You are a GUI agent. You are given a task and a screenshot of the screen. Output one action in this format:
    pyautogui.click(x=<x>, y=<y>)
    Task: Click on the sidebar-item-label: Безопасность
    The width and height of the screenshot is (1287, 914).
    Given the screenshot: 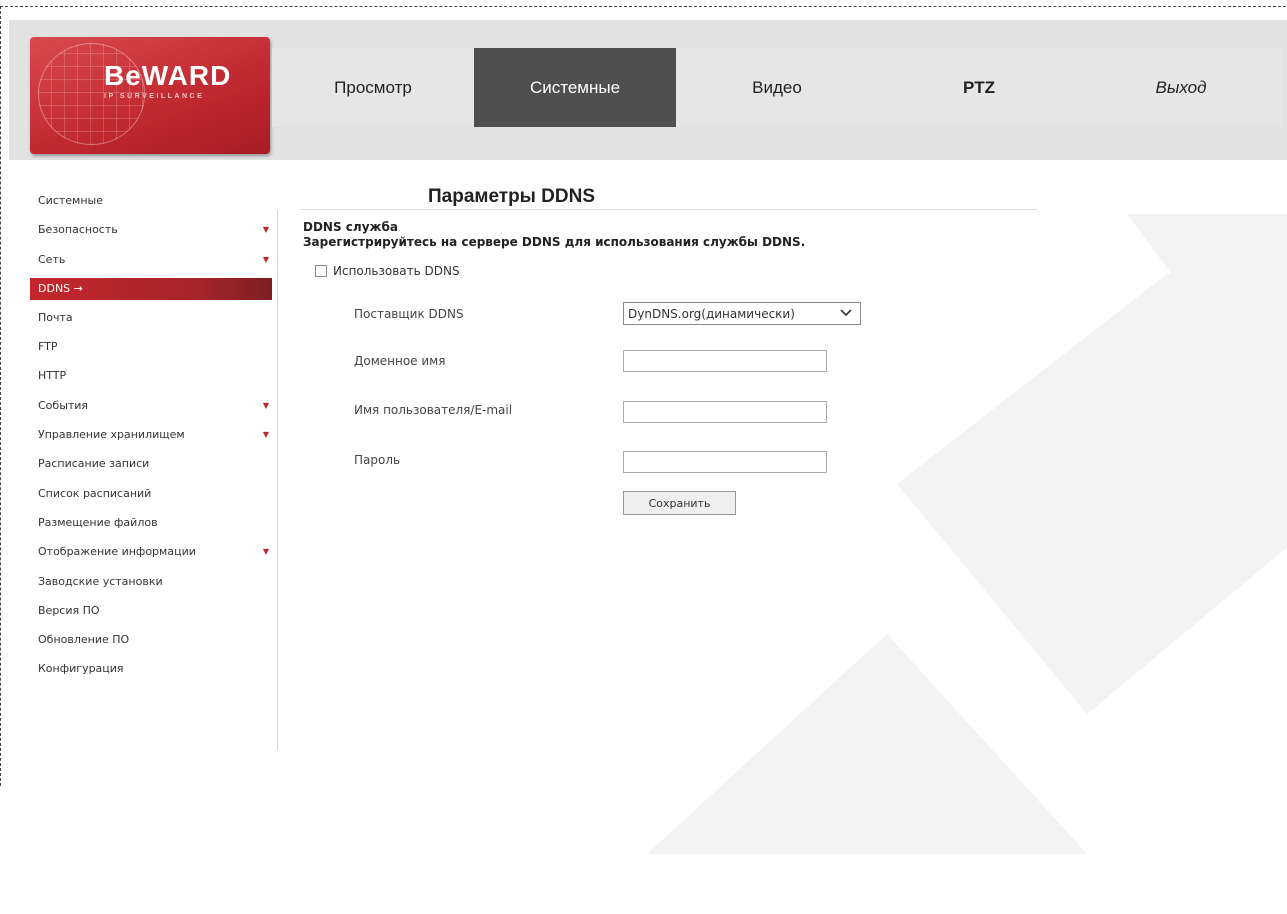 What is the action you would take?
    pyautogui.click(x=78, y=230)
    